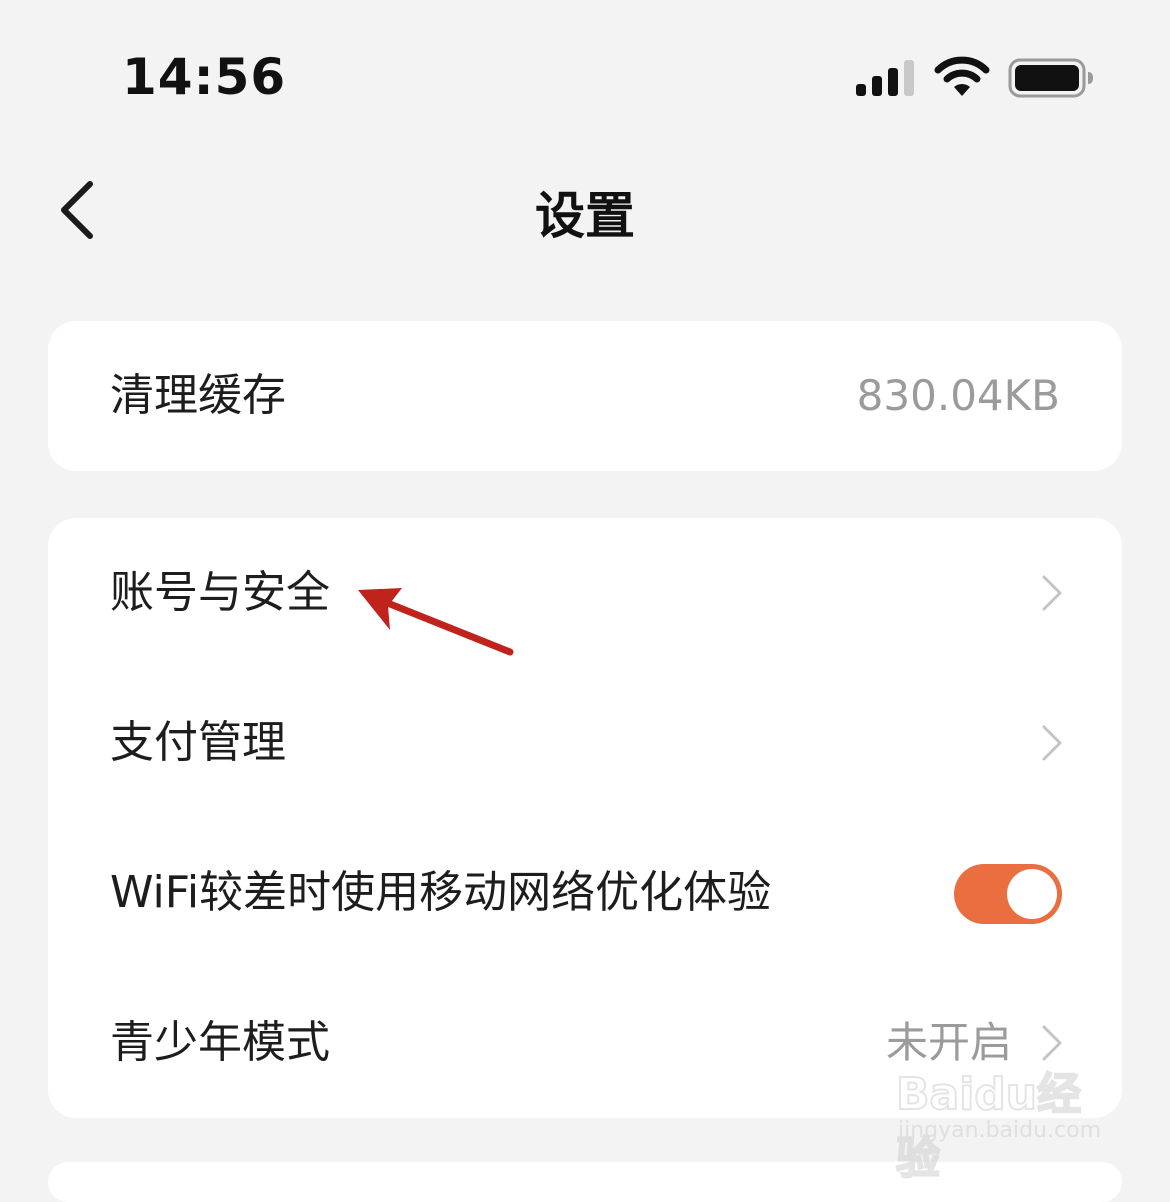 The height and width of the screenshot is (1202, 1170). I want to click on red-arrow-annotation, so click(436, 622).